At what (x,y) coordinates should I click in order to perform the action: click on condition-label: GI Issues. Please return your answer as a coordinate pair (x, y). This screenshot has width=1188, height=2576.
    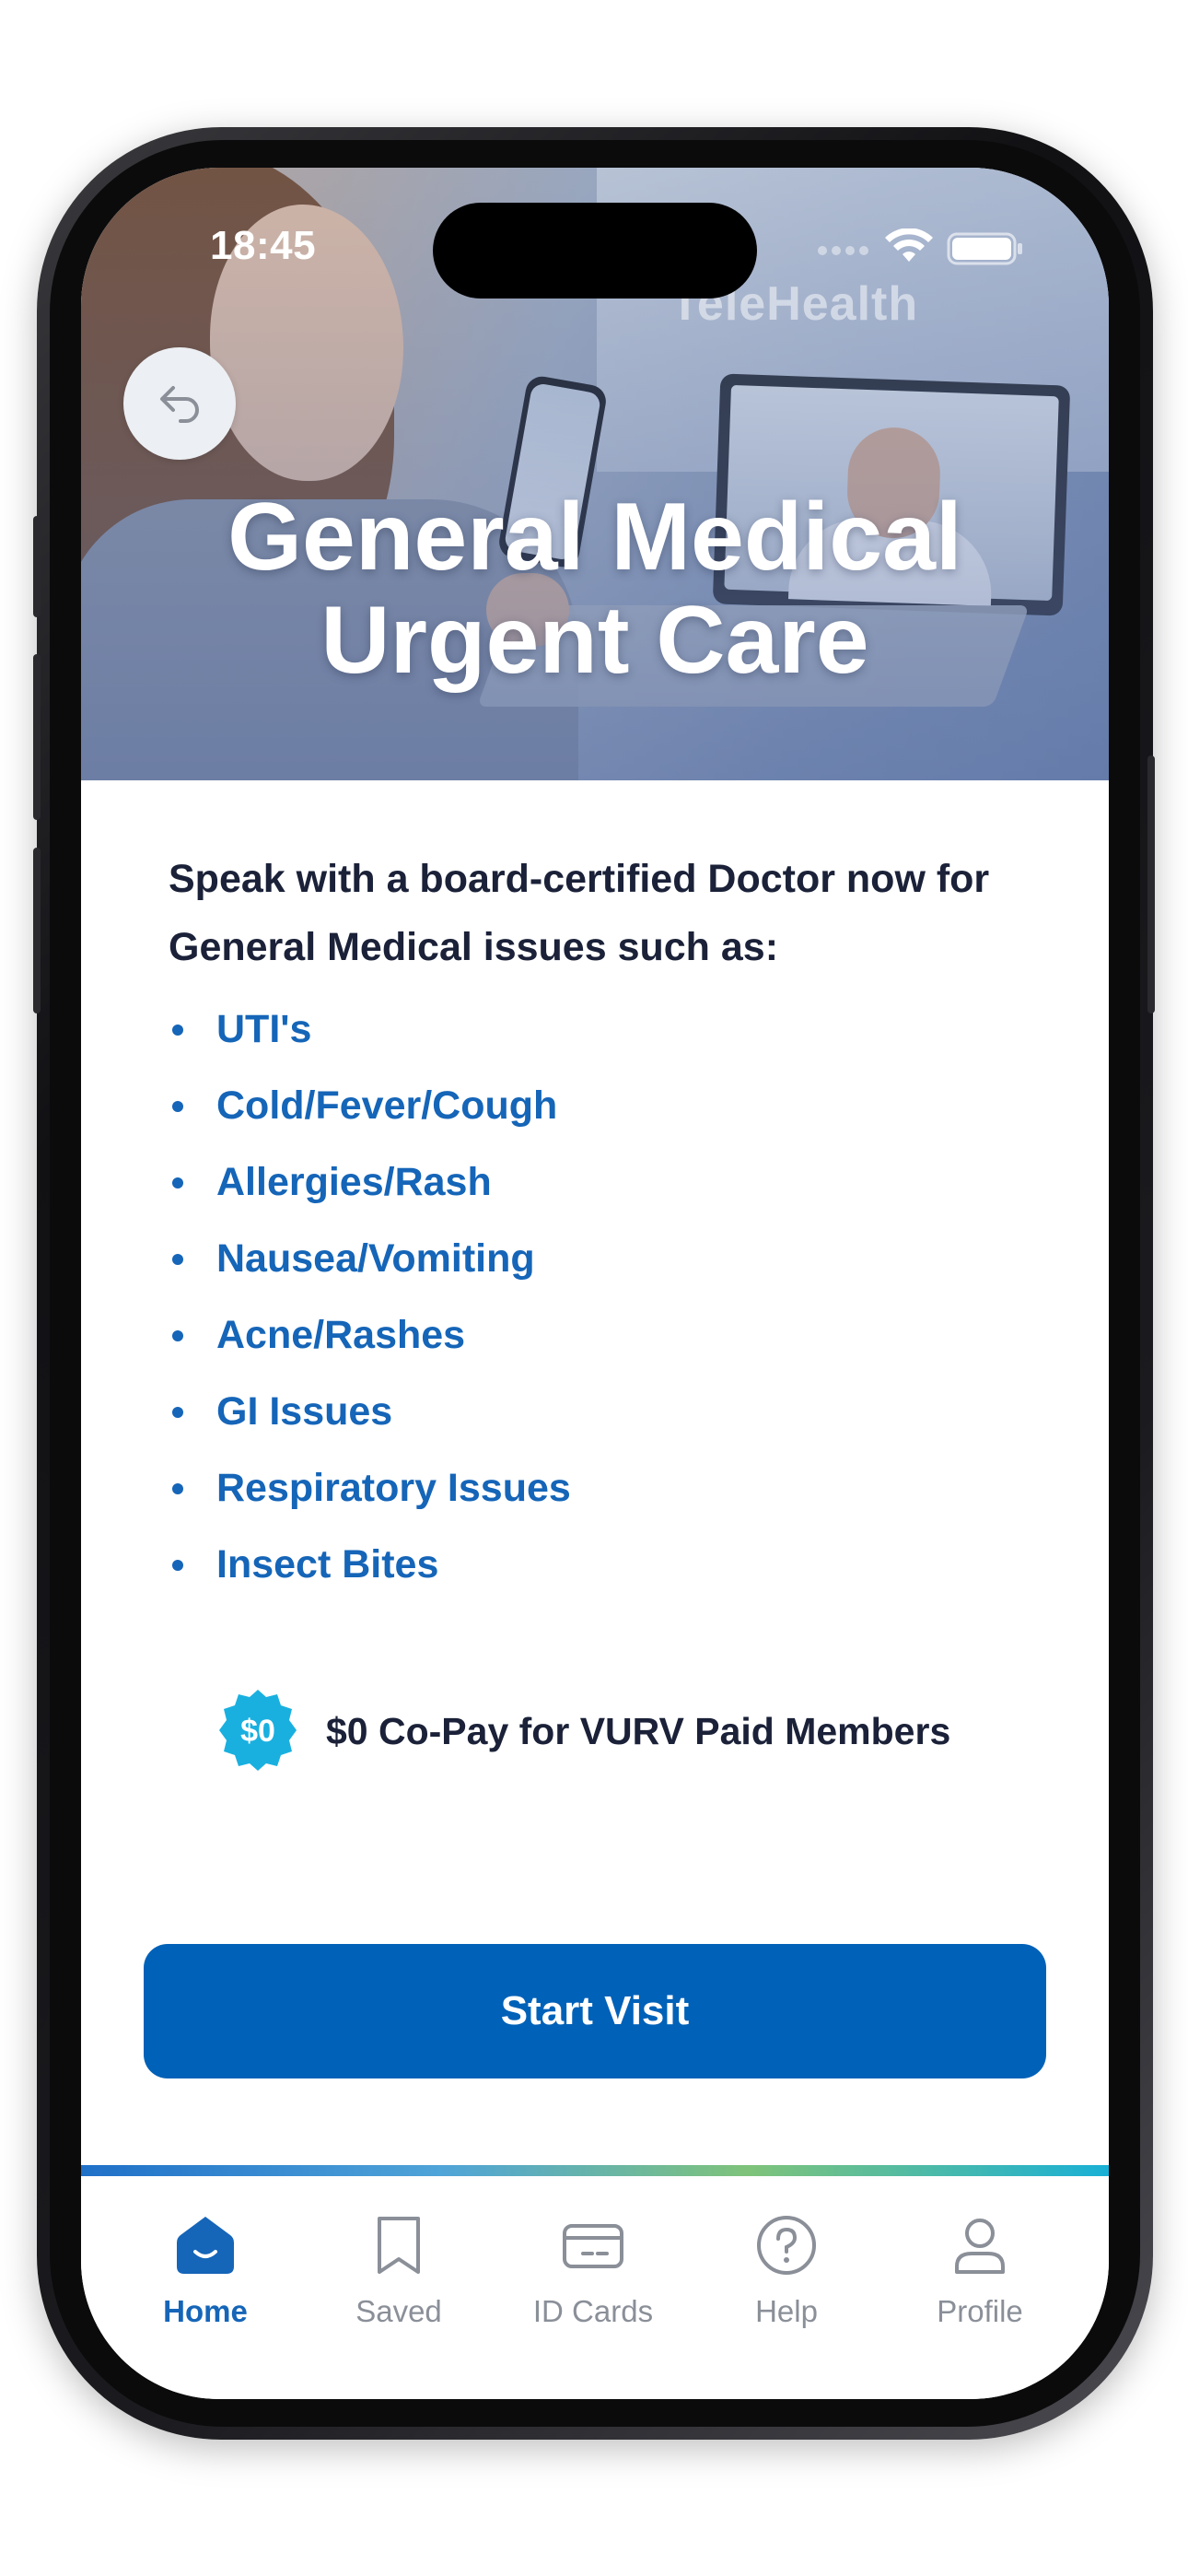
    Looking at the image, I should click on (304, 1411).